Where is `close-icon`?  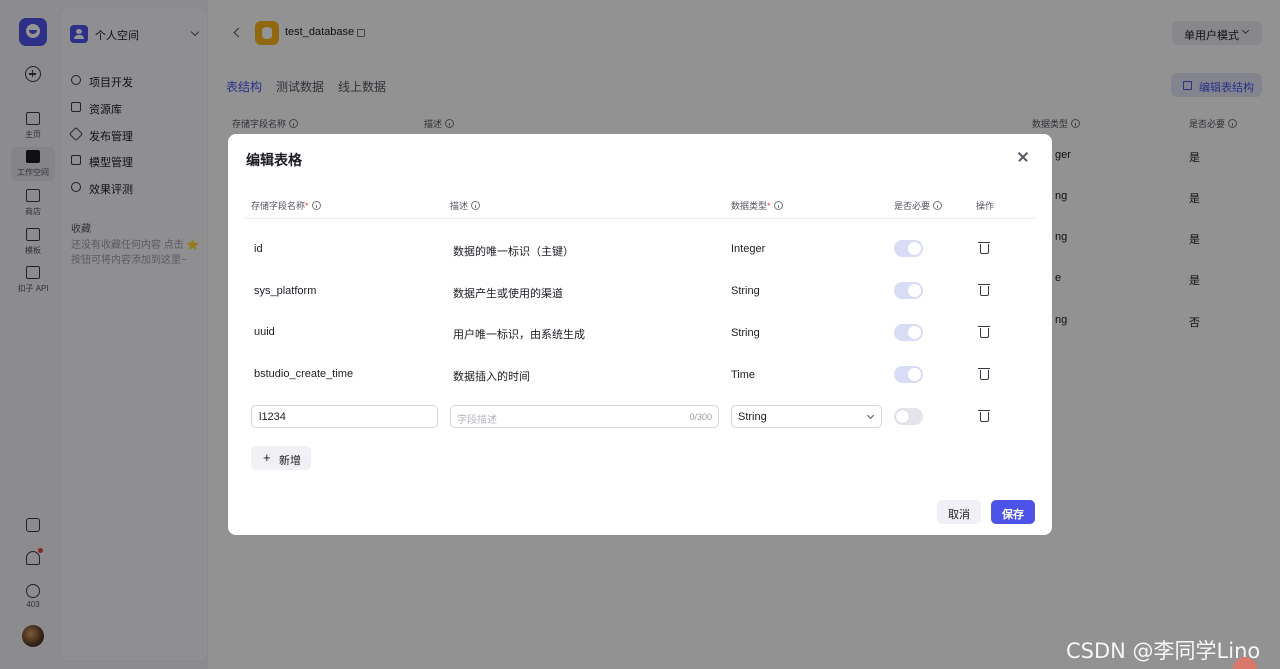 close-icon is located at coordinates (1023, 157).